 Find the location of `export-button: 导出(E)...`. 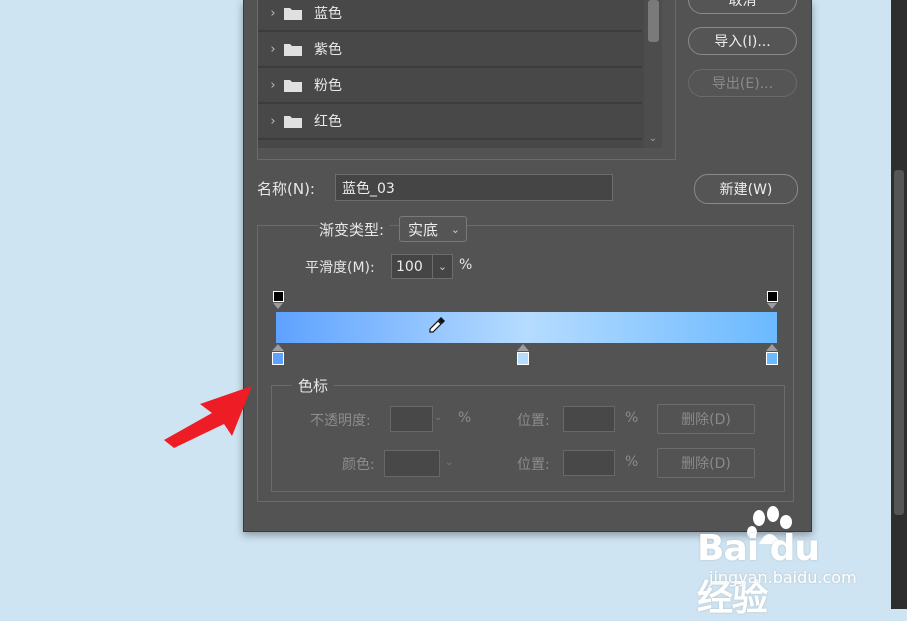

export-button: 导出(E)... is located at coordinates (742, 83).